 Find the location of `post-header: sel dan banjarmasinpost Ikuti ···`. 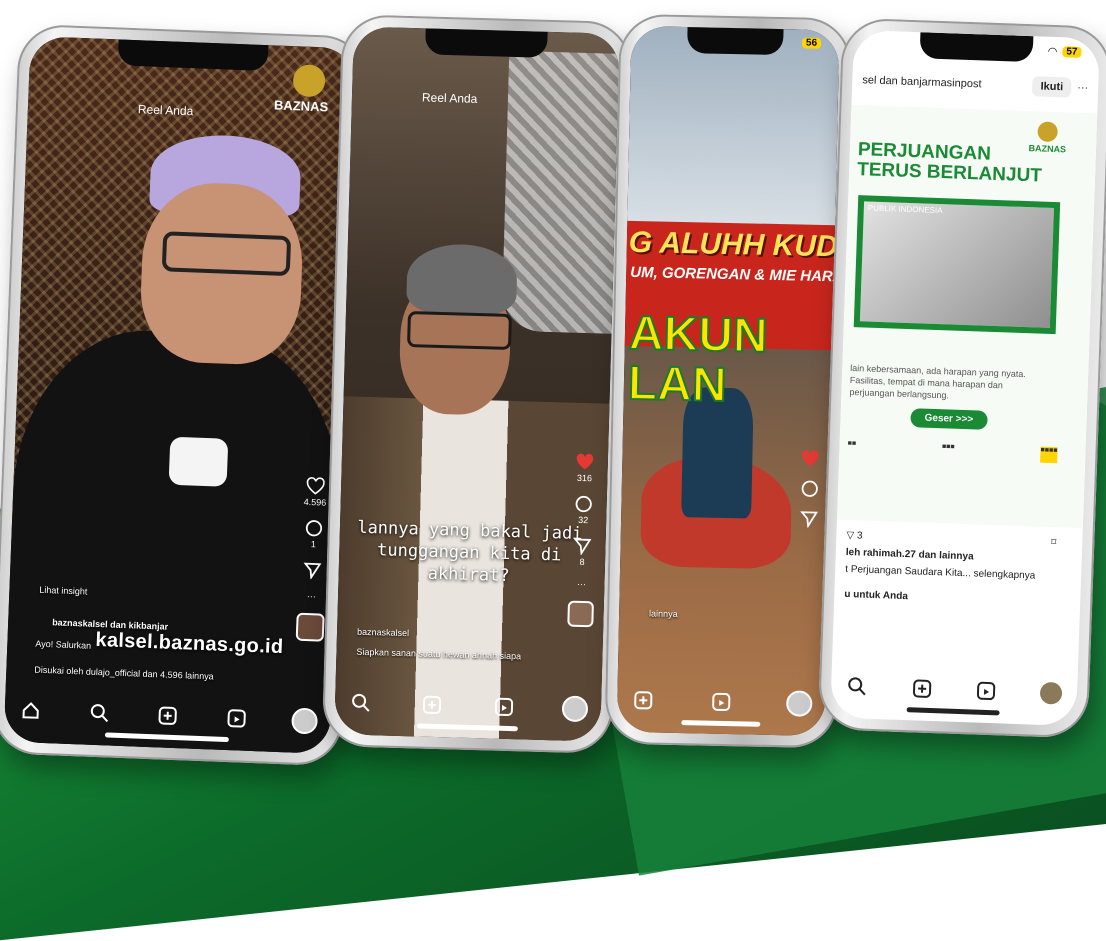

post-header: sel dan banjarmasinpost Ikuti ··· is located at coordinates (975, 84).